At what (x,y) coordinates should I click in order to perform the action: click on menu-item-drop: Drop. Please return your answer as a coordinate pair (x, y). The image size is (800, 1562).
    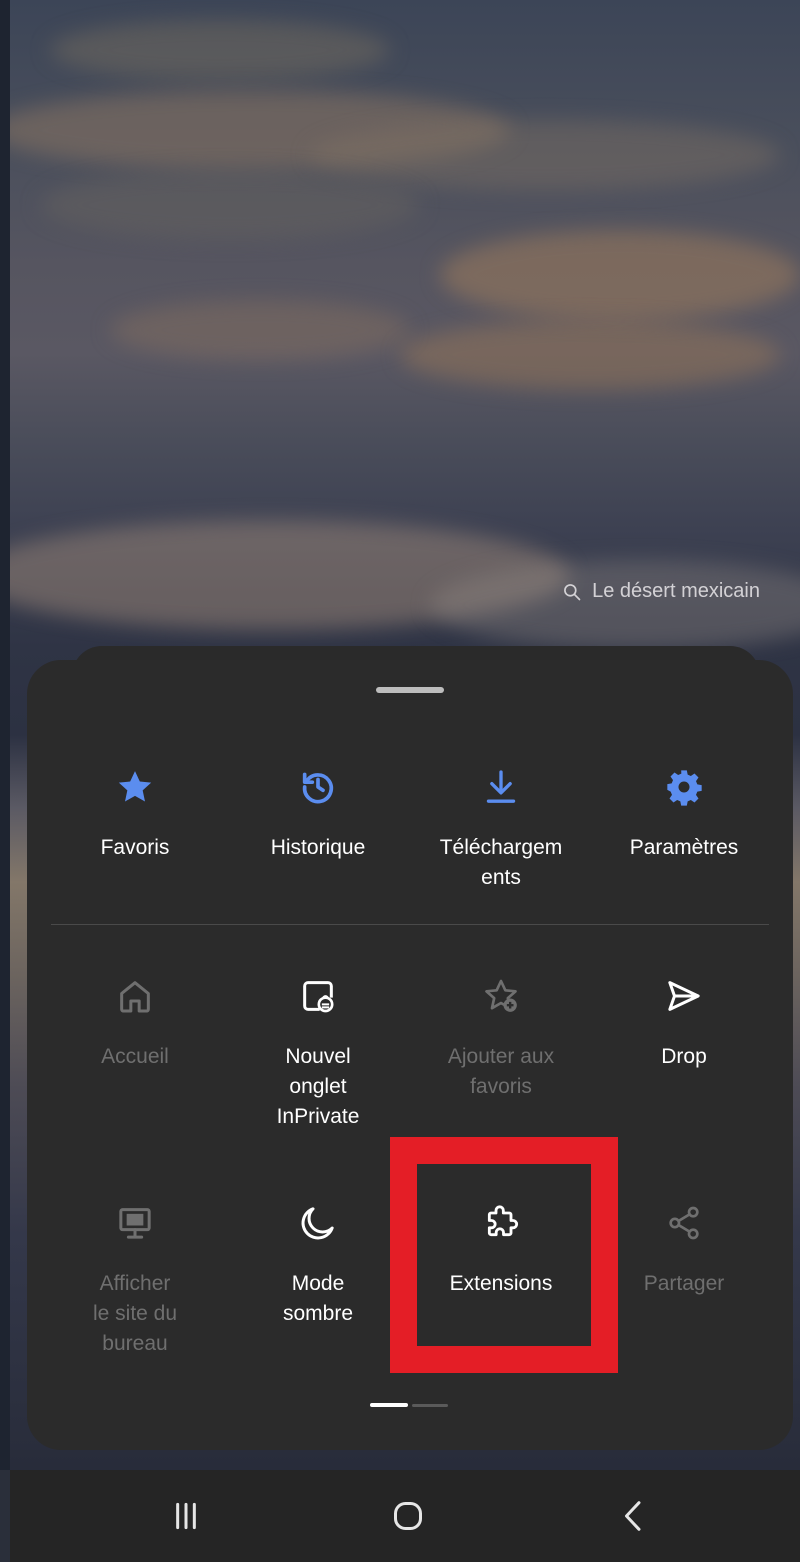
    Looking at the image, I should click on (684, 1024).